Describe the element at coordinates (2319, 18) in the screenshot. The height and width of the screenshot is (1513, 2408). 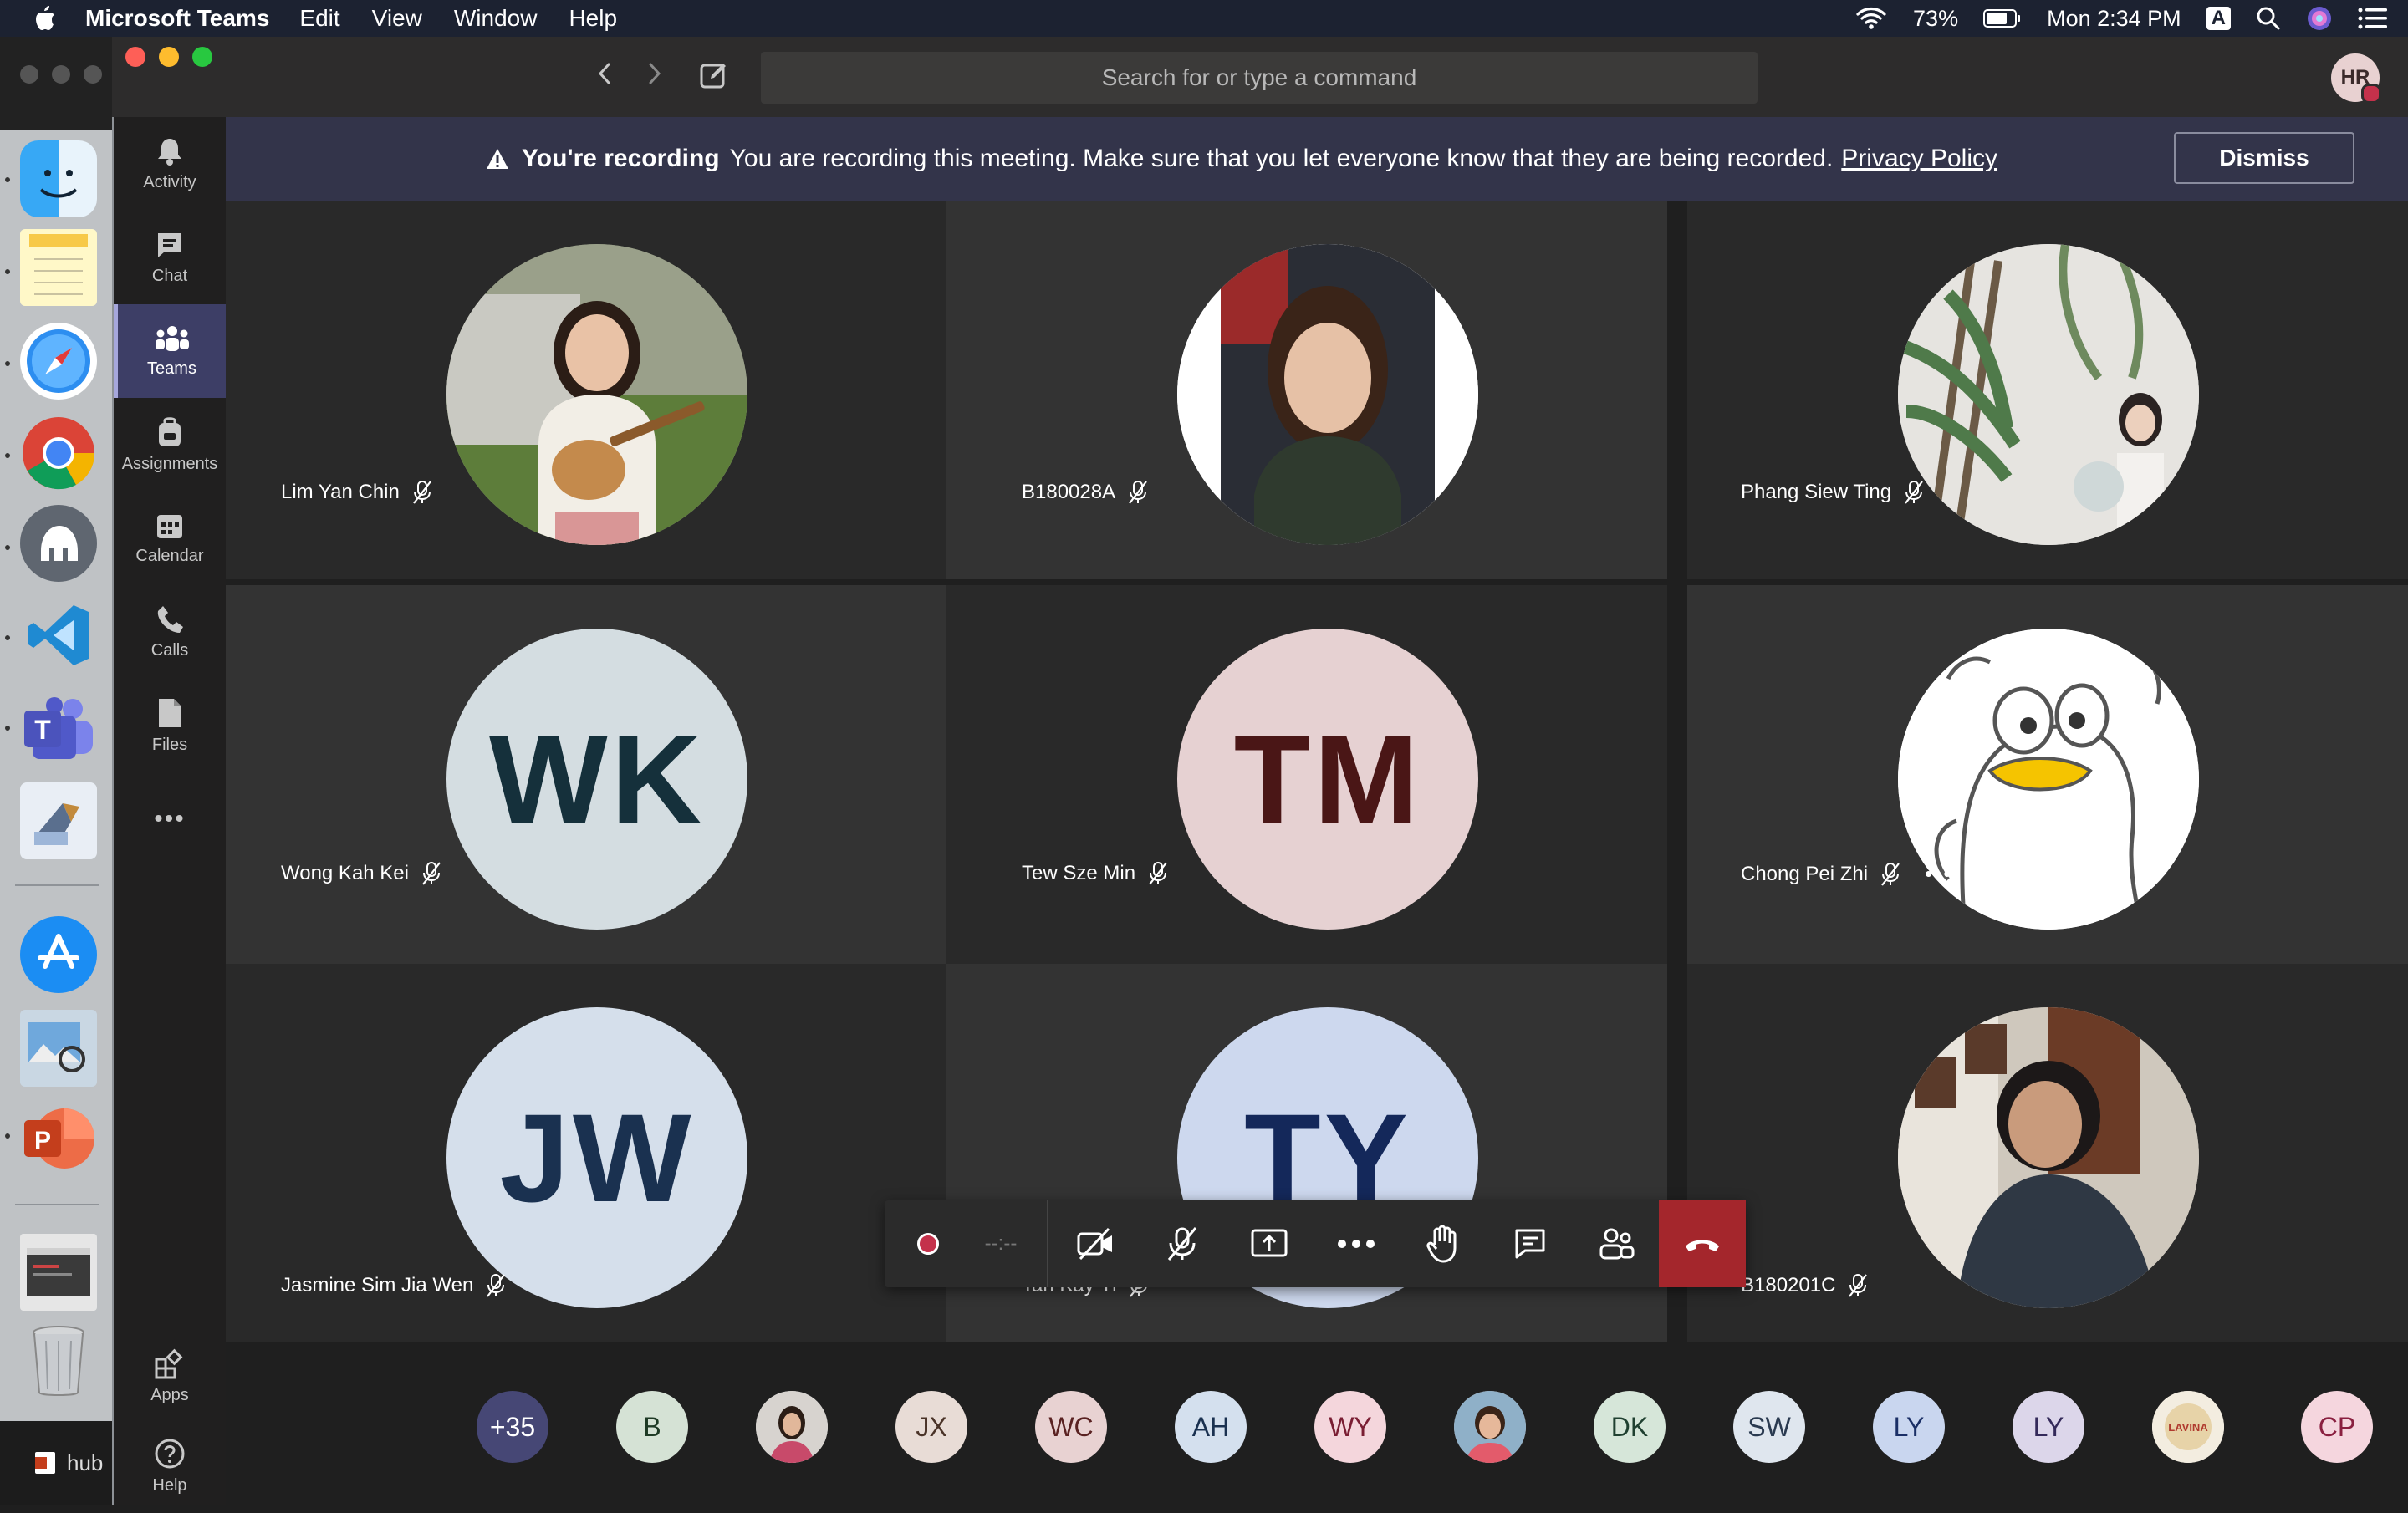
I see `siri-icon` at that location.